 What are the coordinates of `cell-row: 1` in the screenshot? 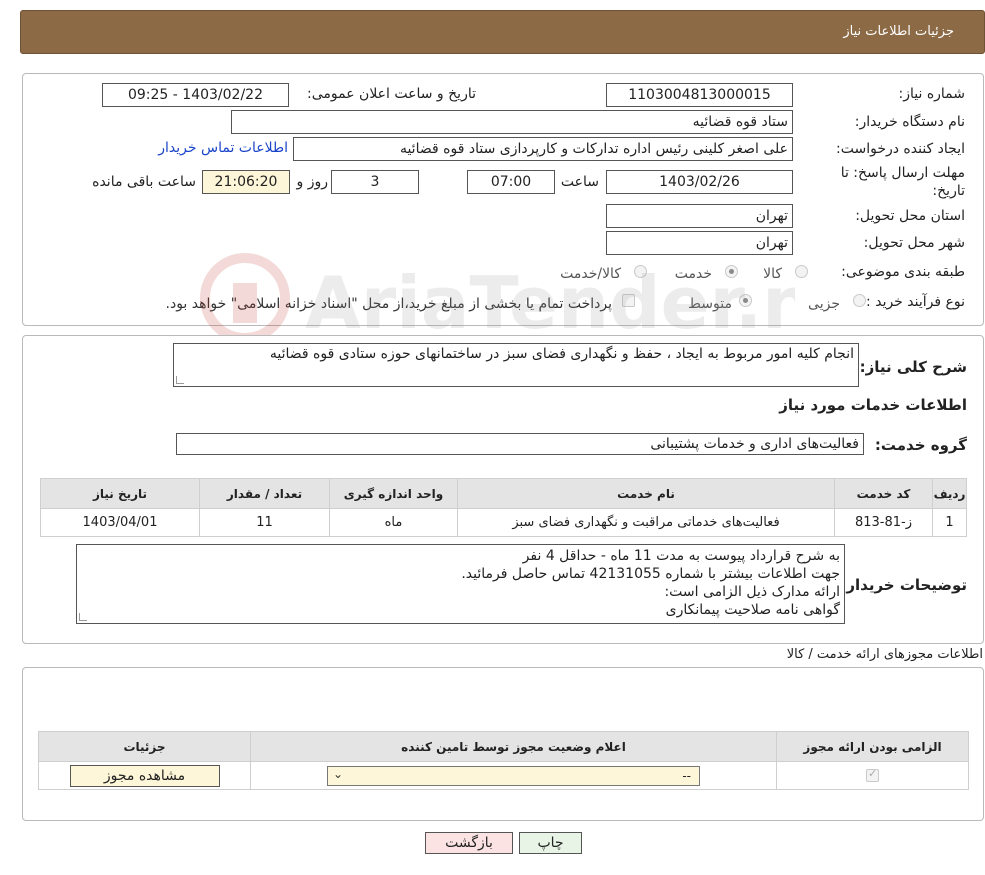 It's located at (949, 522).